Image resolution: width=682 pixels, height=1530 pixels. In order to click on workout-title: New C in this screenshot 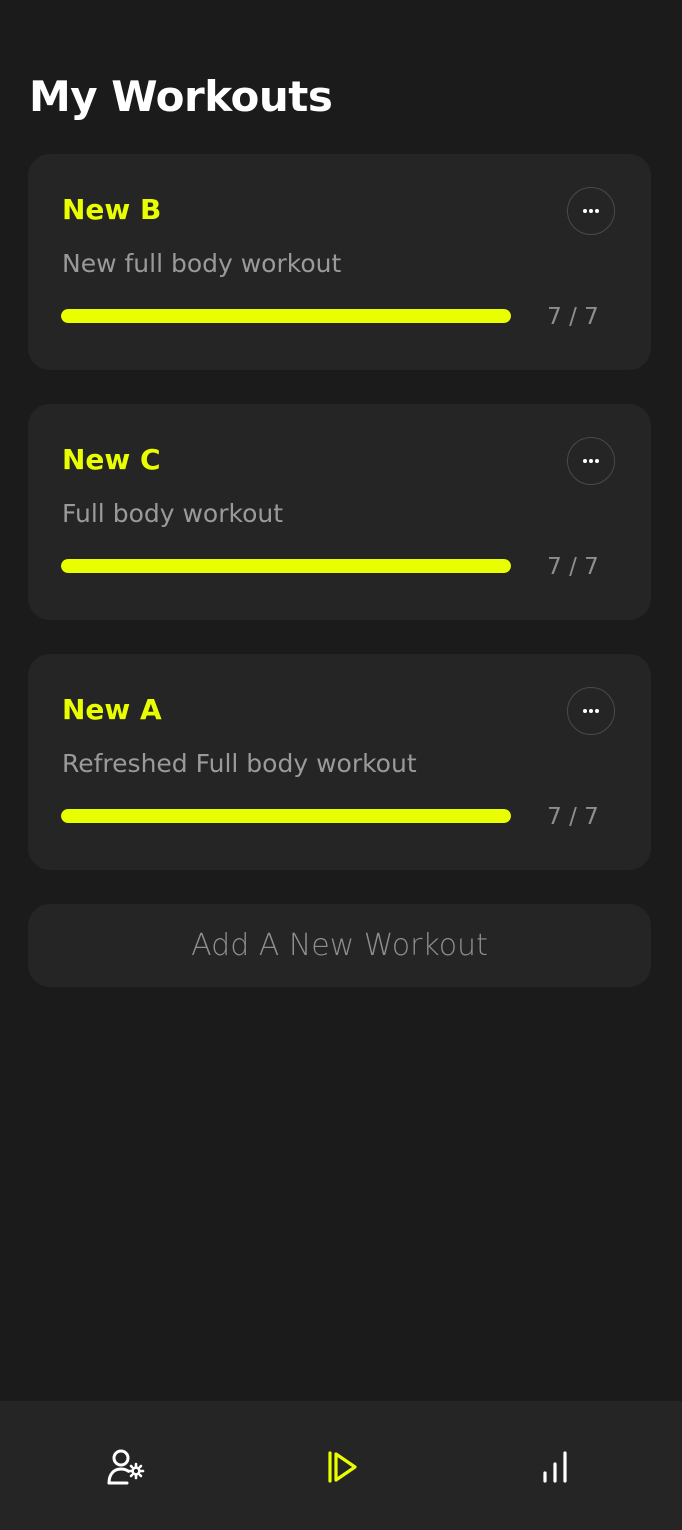, I will do `click(111, 459)`.